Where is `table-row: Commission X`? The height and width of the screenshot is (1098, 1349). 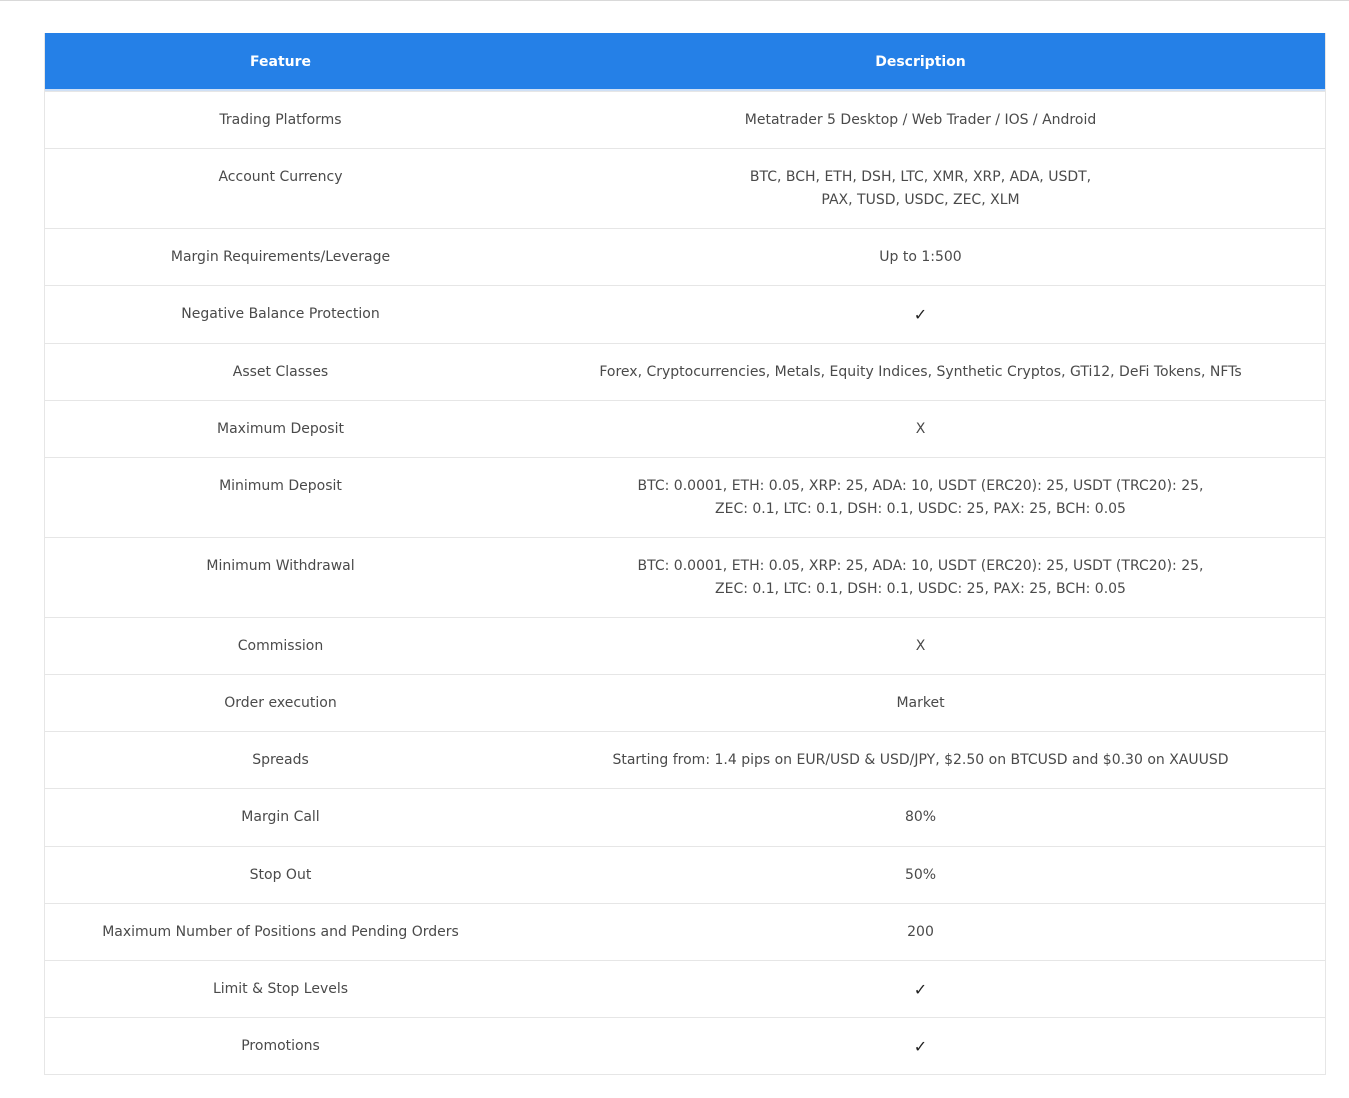 table-row: Commission X is located at coordinates (685, 645).